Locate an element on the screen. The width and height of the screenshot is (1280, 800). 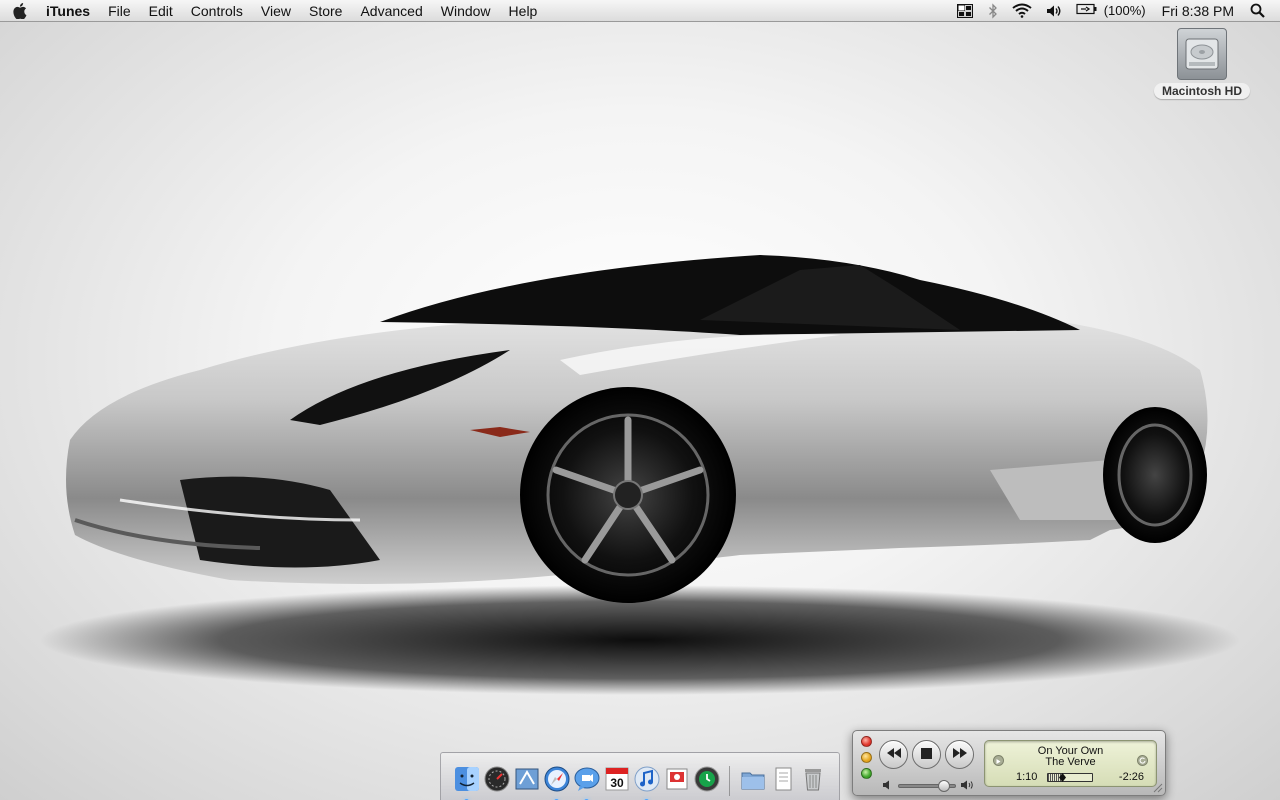
preview-icon is located at coordinates (677, 781).